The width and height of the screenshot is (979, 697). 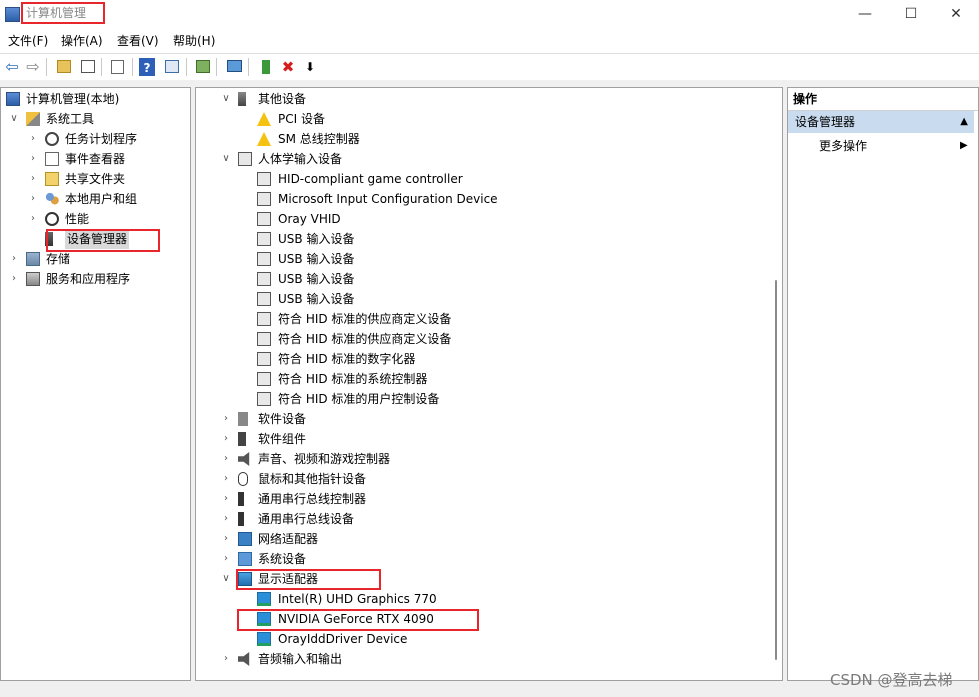 What do you see at coordinates (95, 219) in the screenshot?
I see `tree-item: › 性能` at bounding box center [95, 219].